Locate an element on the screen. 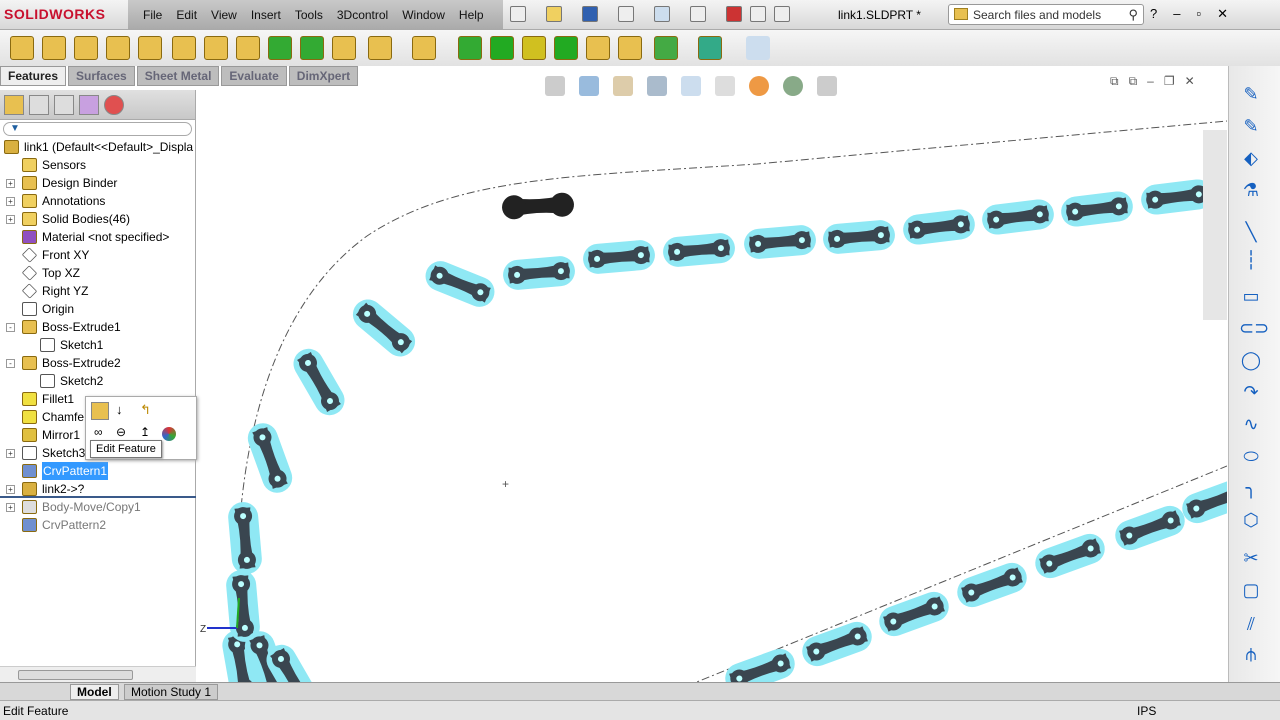 Image resolution: width=1280 pixels, height=720 pixels. tree-node: + Body-Move/Copy1 is located at coordinates (98, 507).